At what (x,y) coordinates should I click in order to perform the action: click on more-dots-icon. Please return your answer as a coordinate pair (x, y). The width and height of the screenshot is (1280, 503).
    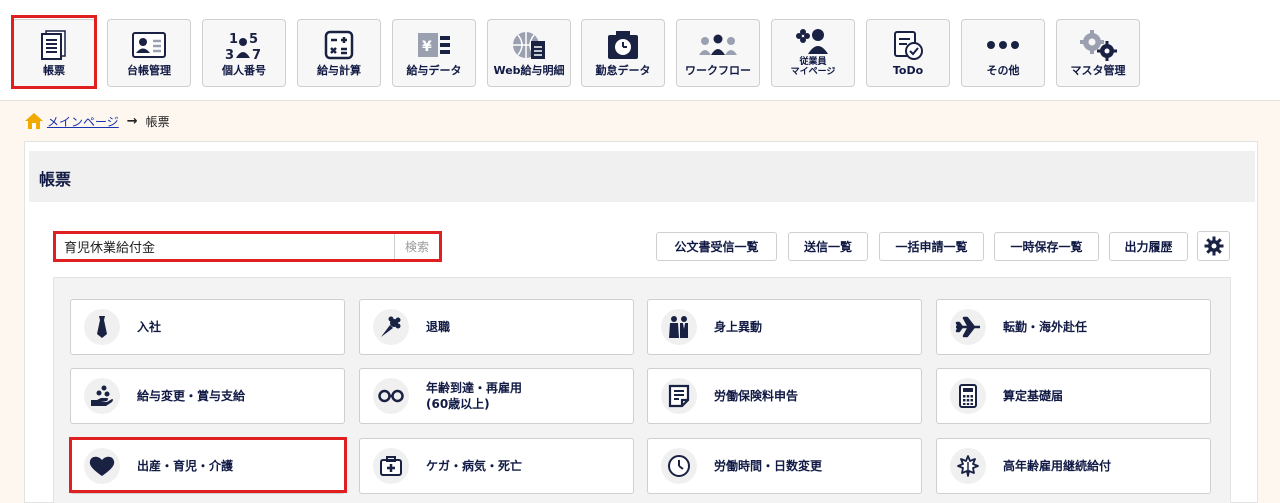
    Looking at the image, I should click on (1003, 45).